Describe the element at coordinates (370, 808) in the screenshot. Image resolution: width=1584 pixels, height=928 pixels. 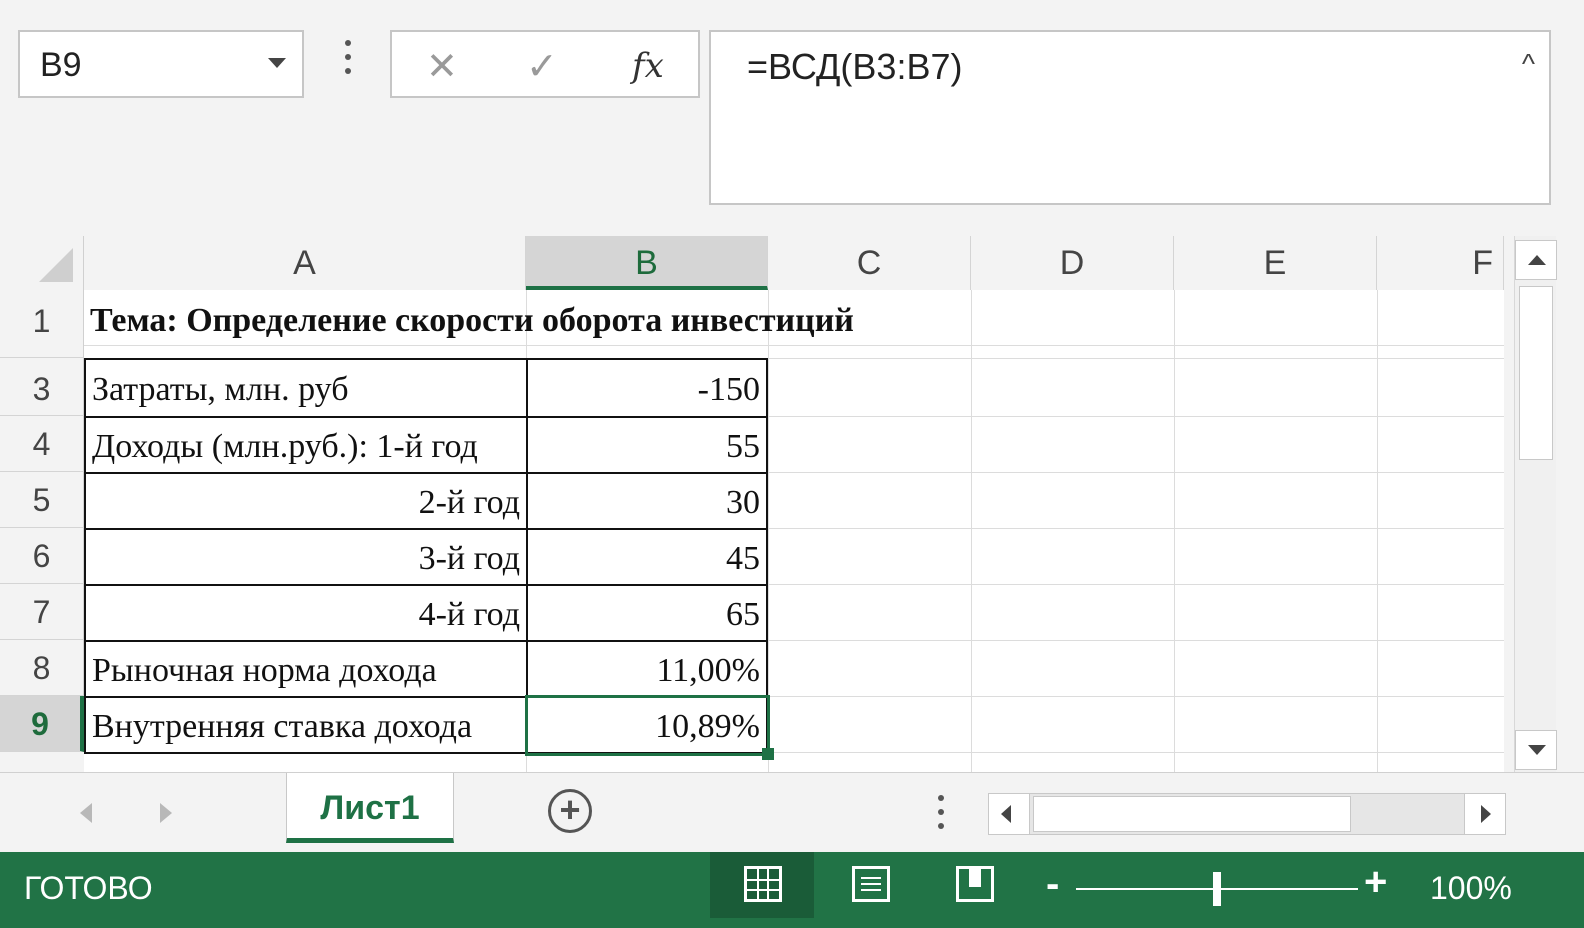
I see `sheet-tab: Лист1` at that location.